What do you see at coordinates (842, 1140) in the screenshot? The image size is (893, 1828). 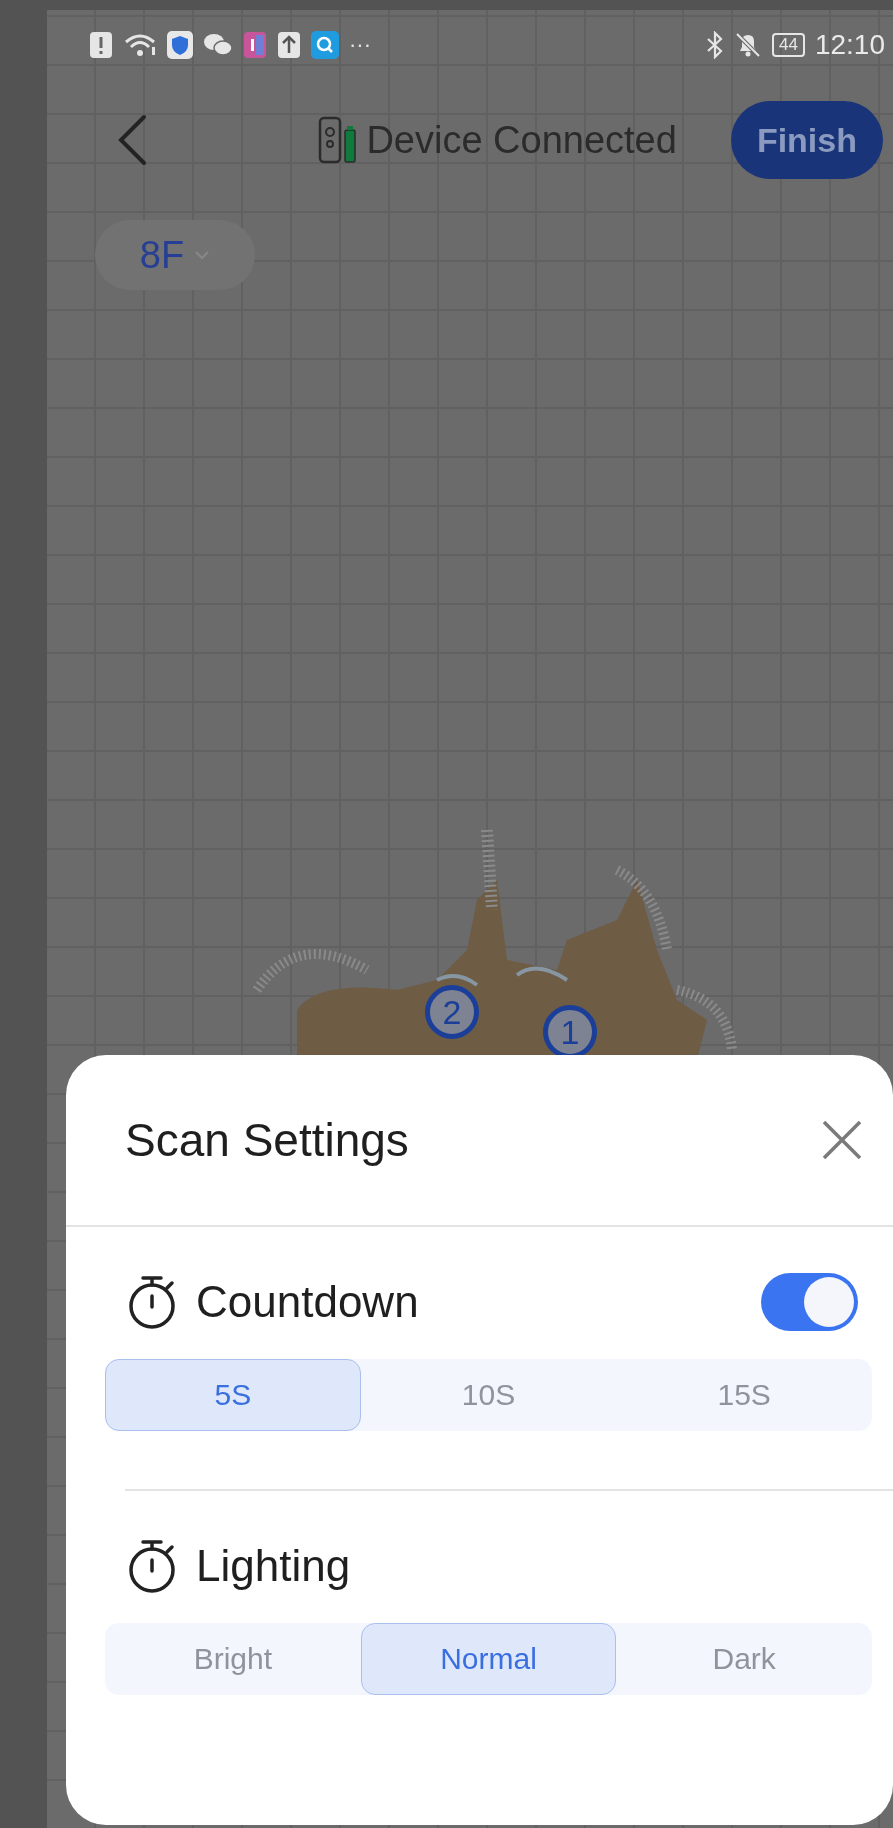 I see `close-icon` at bounding box center [842, 1140].